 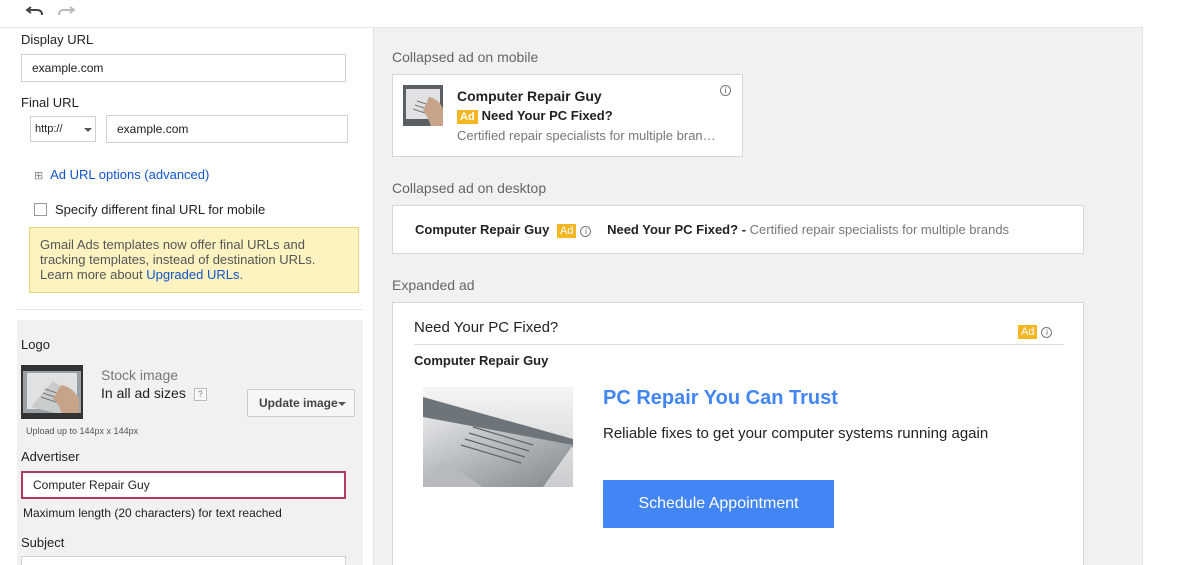 I want to click on ad-url-options-link: Ad URL options (advanced), so click(x=129, y=174).